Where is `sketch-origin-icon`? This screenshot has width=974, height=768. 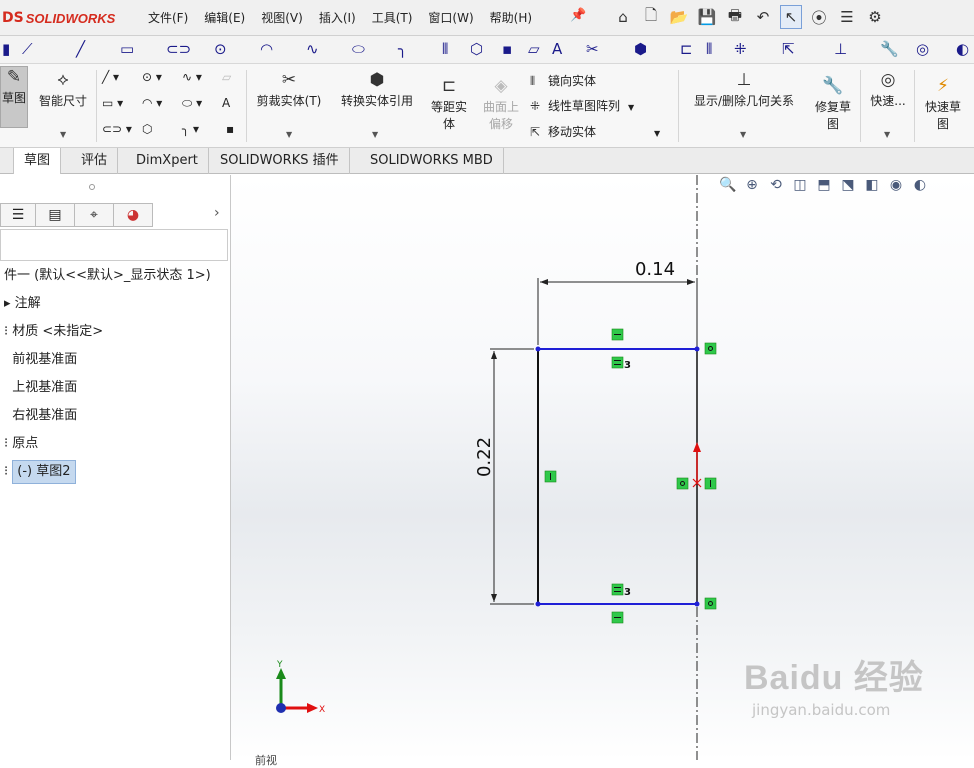 sketch-origin-icon is located at coordinates (697, 465).